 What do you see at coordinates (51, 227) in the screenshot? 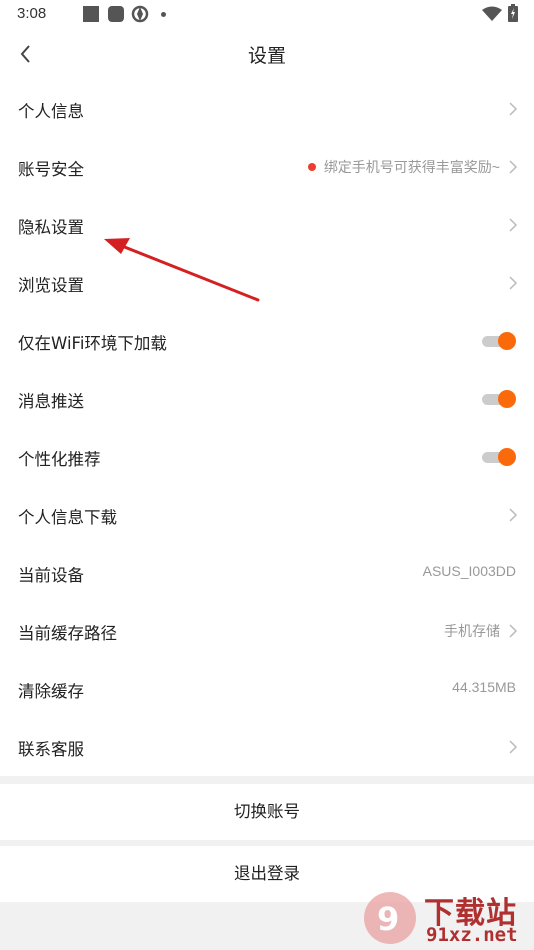
I see `row-label: 隐私设置` at bounding box center [51, 227].